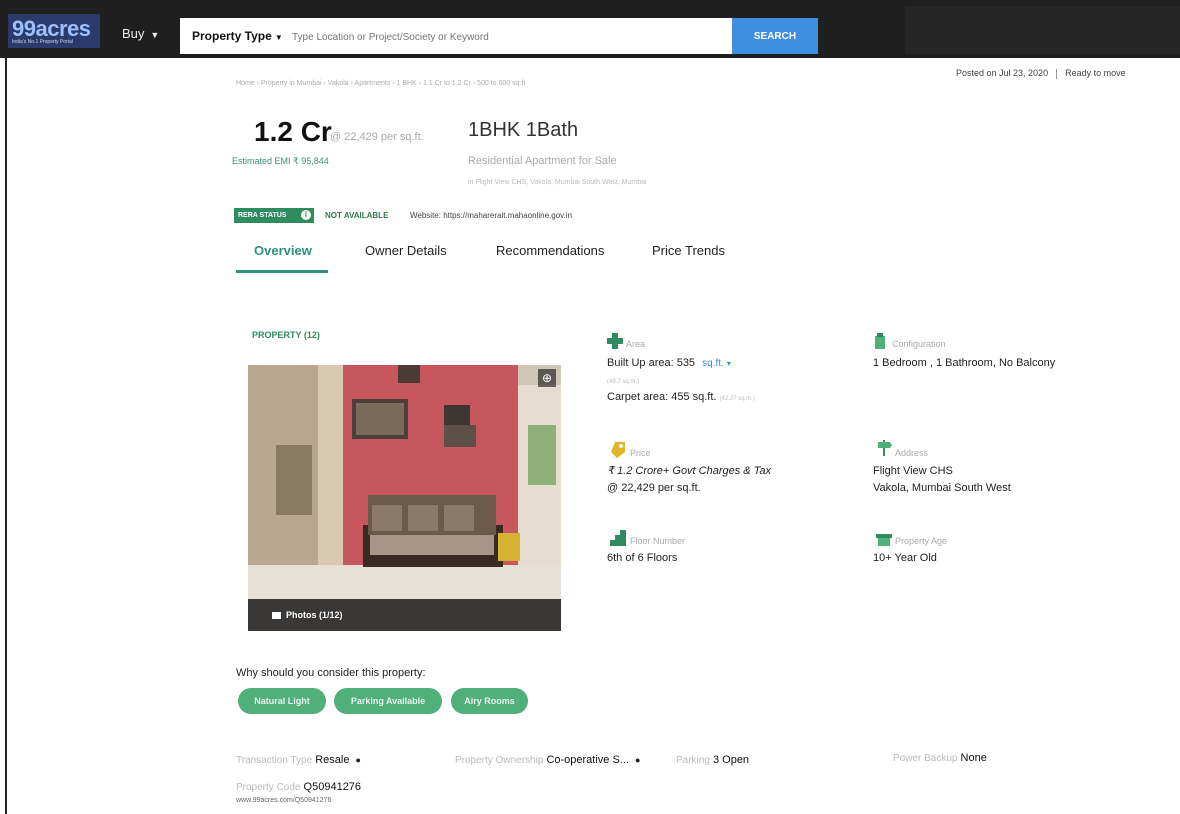  Describe the element at coordinates (905, 558) in the screenshot. I see `property-age-value: 10+ Year Old` at that location.